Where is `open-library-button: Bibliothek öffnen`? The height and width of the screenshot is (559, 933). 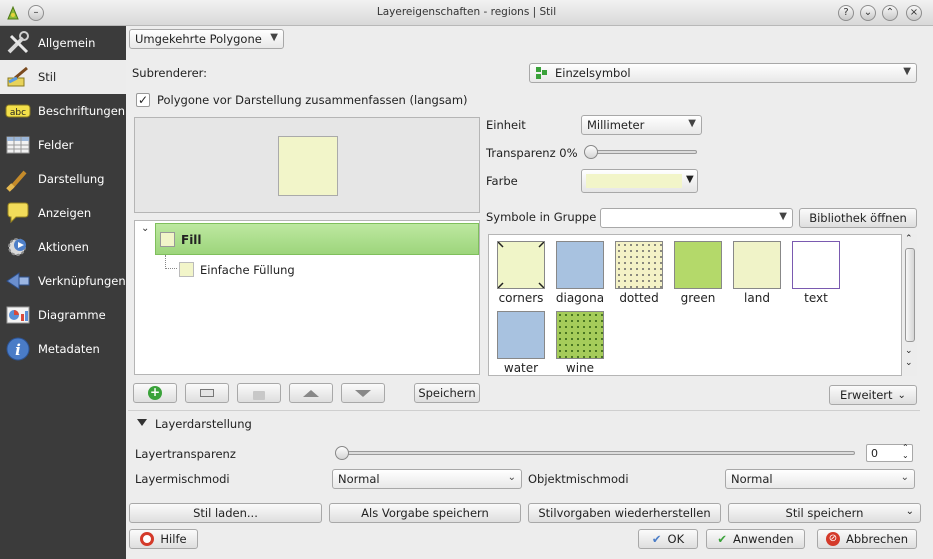 open-library-button: Bibliothek öffnen is located at coordinates (858, 218).